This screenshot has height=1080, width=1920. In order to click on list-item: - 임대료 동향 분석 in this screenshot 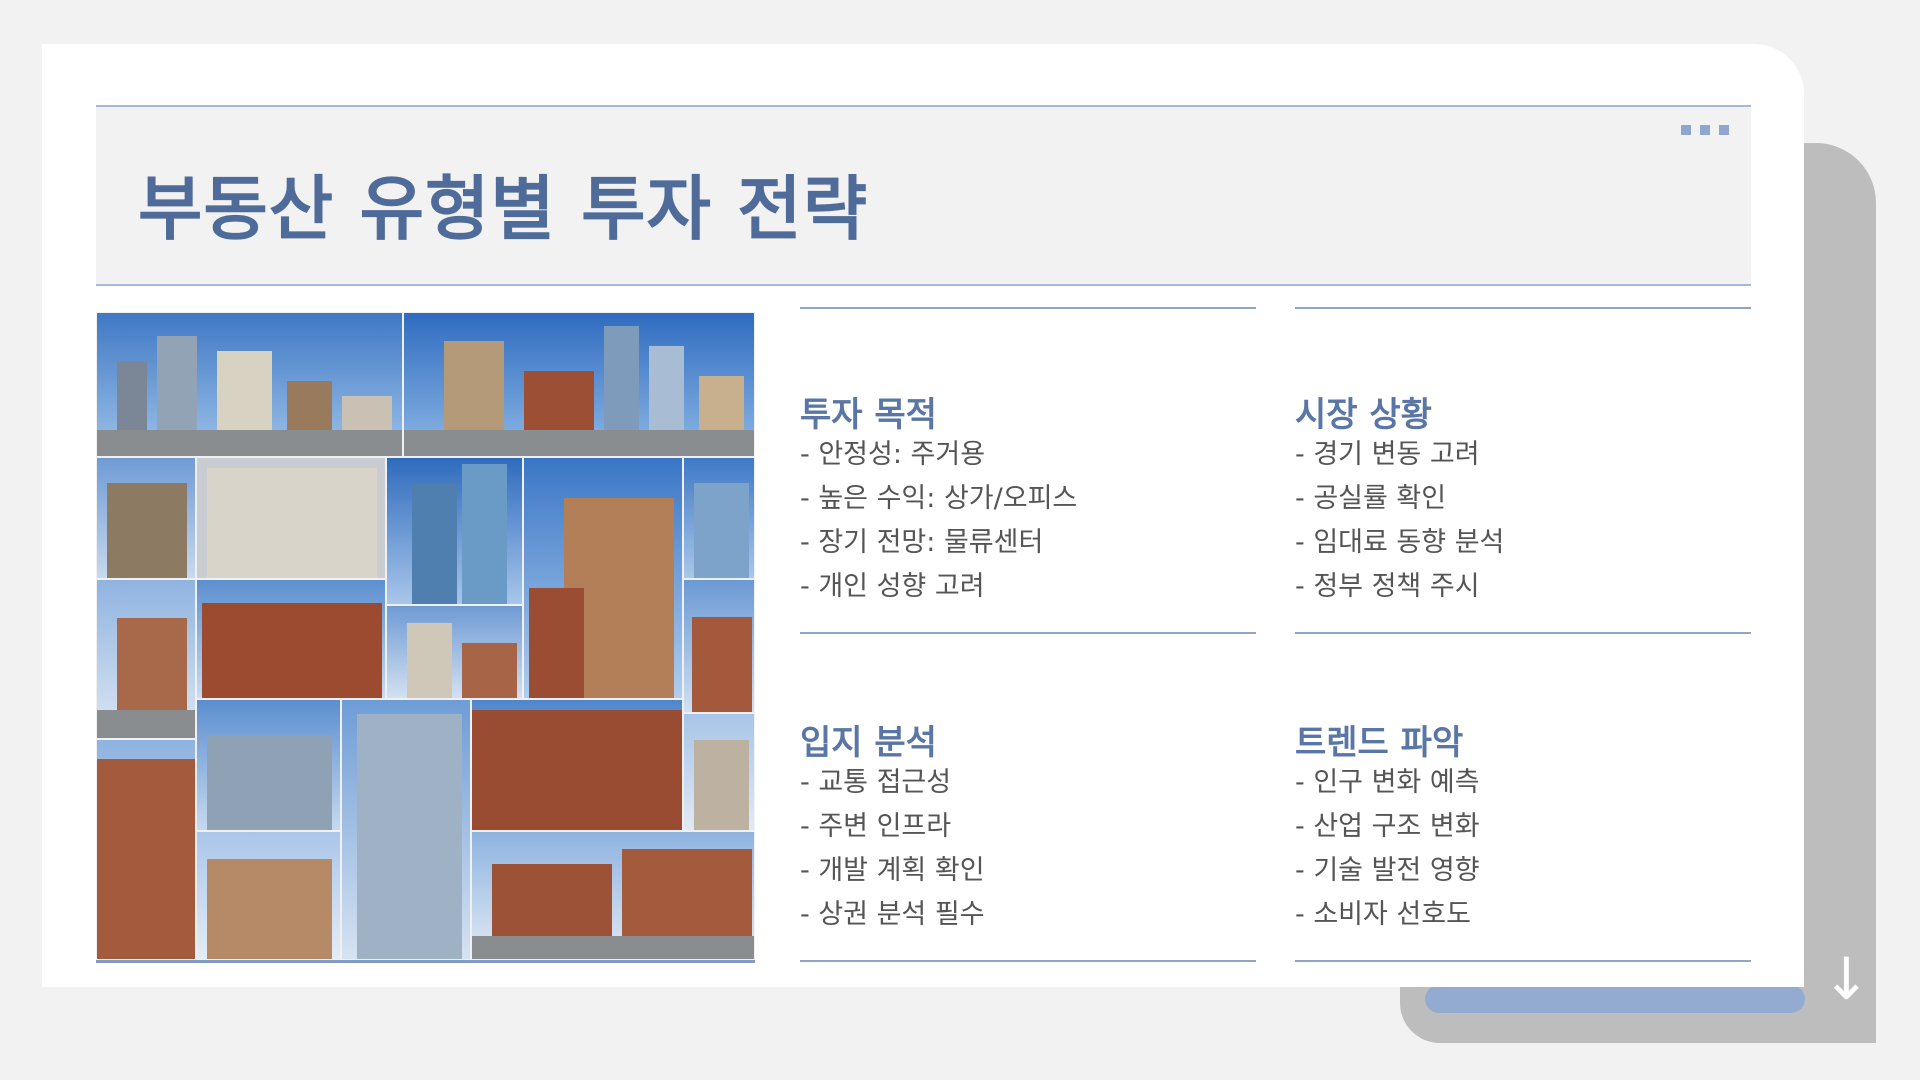, I will do `click(1400, 542)`.